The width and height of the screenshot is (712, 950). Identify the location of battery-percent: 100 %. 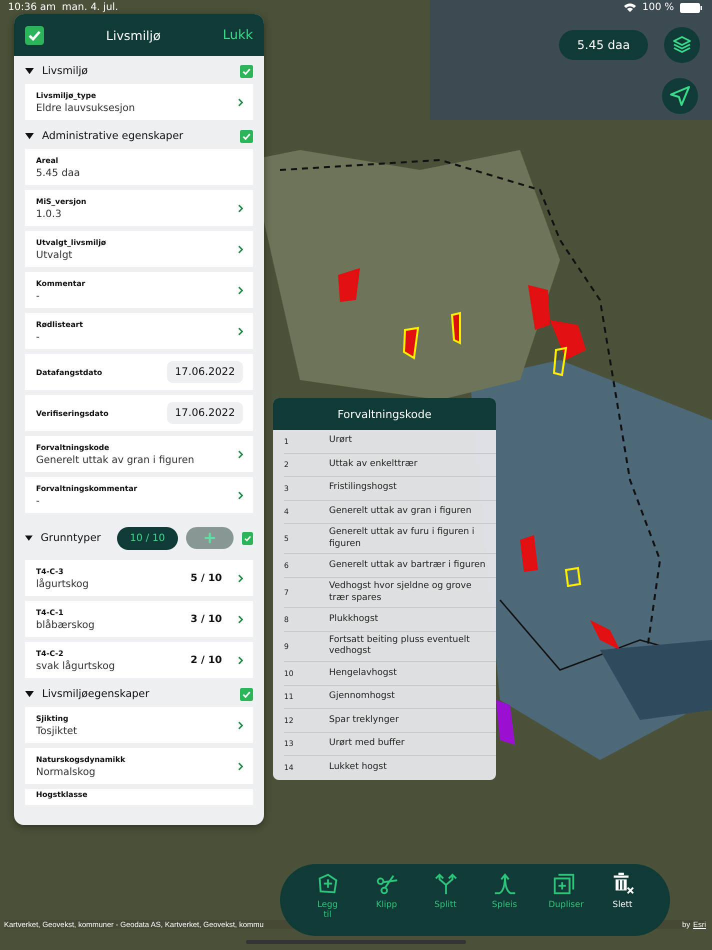
(658, 7).